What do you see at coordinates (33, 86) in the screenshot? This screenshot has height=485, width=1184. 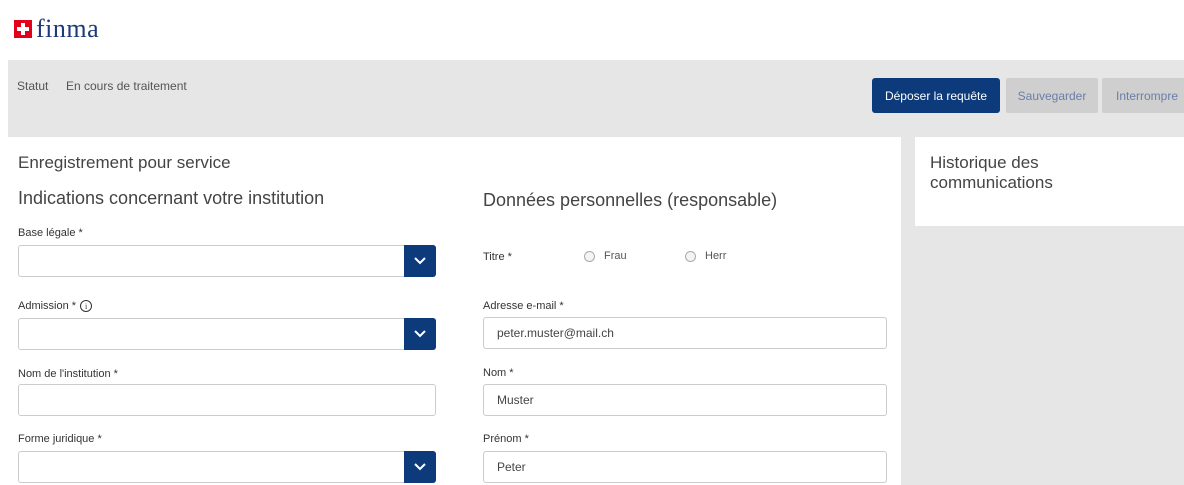 I see `status-label: Statut` at bounding box center [33, 86].